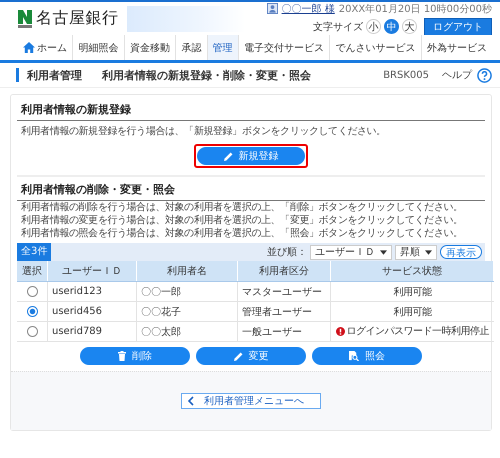  Describe the element at coordinates (77, 18) in the screenshot. I see `bank-name: 名古屋銀行` at that location.